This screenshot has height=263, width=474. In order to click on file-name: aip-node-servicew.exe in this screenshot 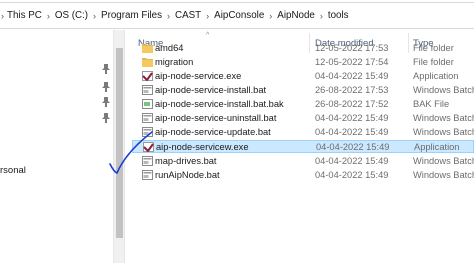, I will do `click(202, 147)`.